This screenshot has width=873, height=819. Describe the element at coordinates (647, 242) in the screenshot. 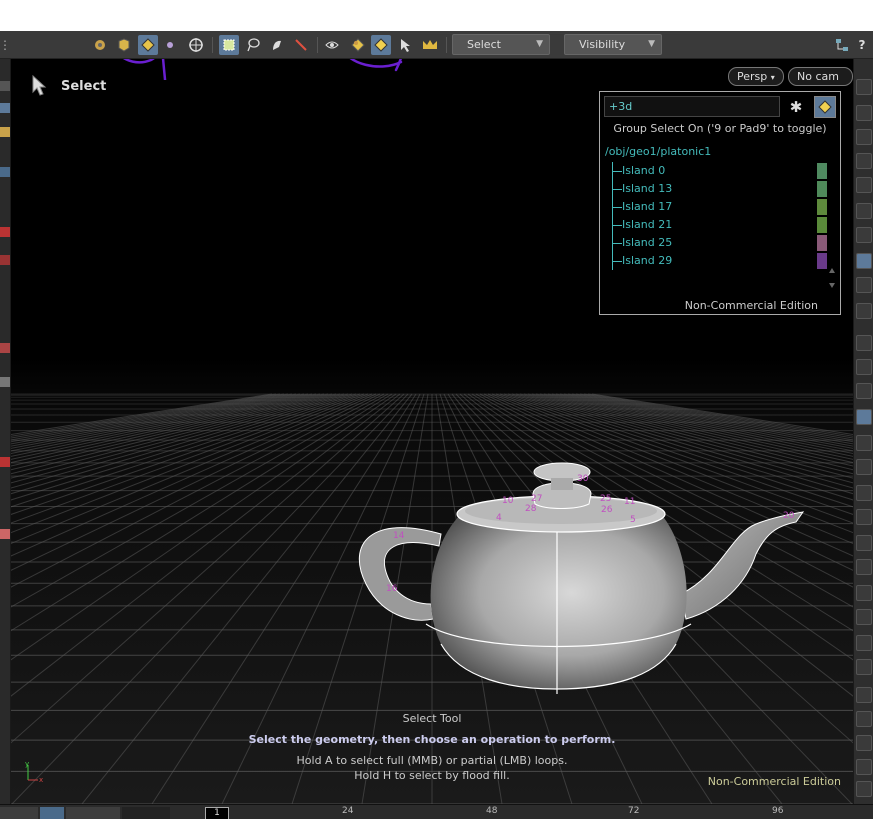

I see `island-label: Island 25` at that location.